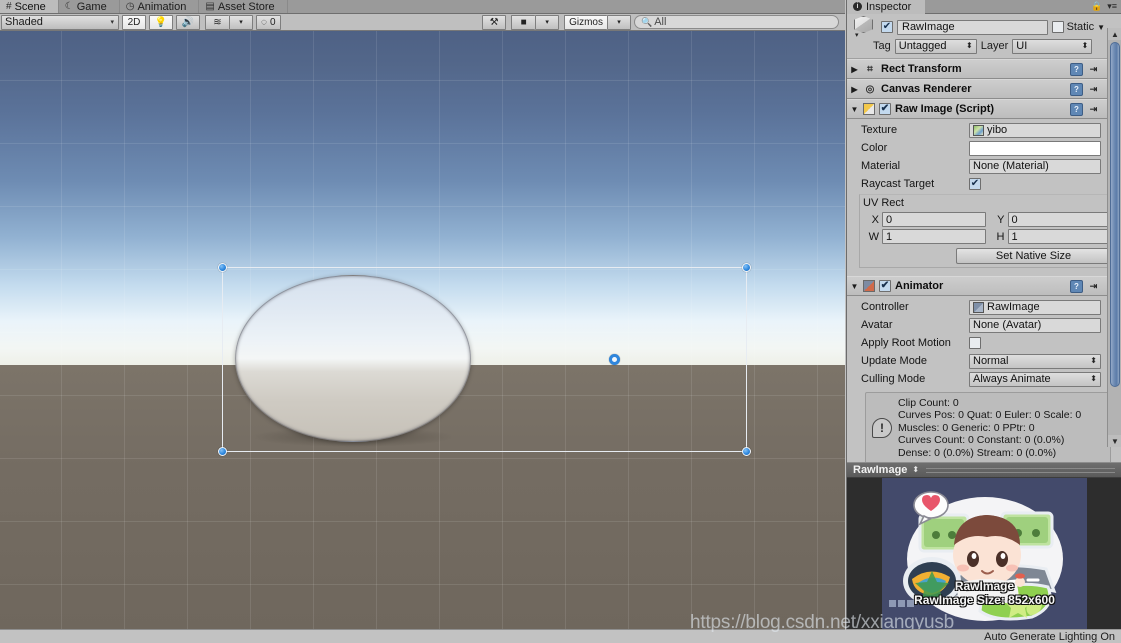  Describe the element at coordinates (1096, 6) in the screenshot. I see `lock-icon: 🔒` at that location.